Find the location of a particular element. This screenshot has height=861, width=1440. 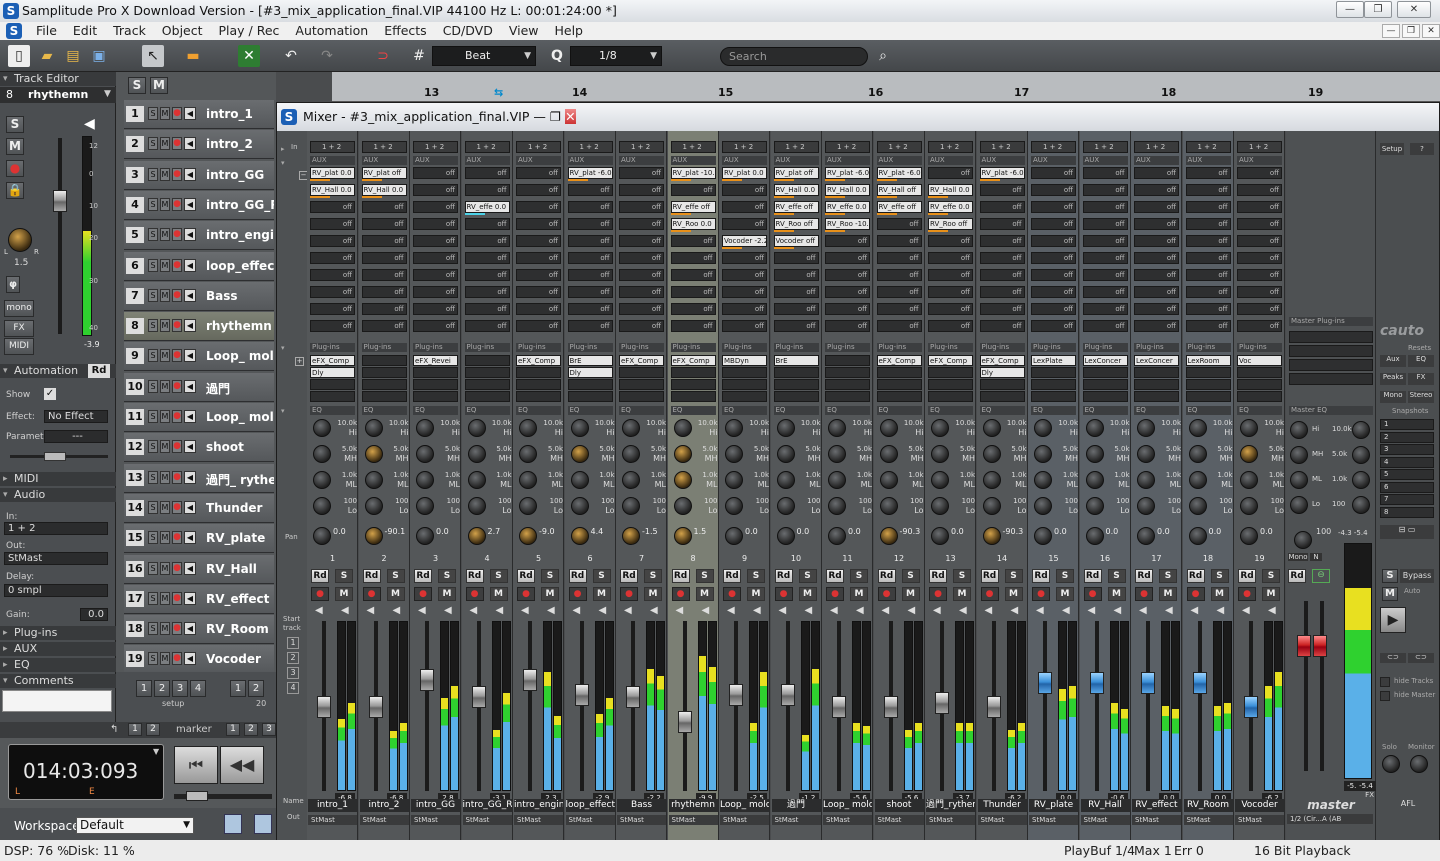

aux-send: RV_Roo 0.0 is located at coordinates (693, 224).